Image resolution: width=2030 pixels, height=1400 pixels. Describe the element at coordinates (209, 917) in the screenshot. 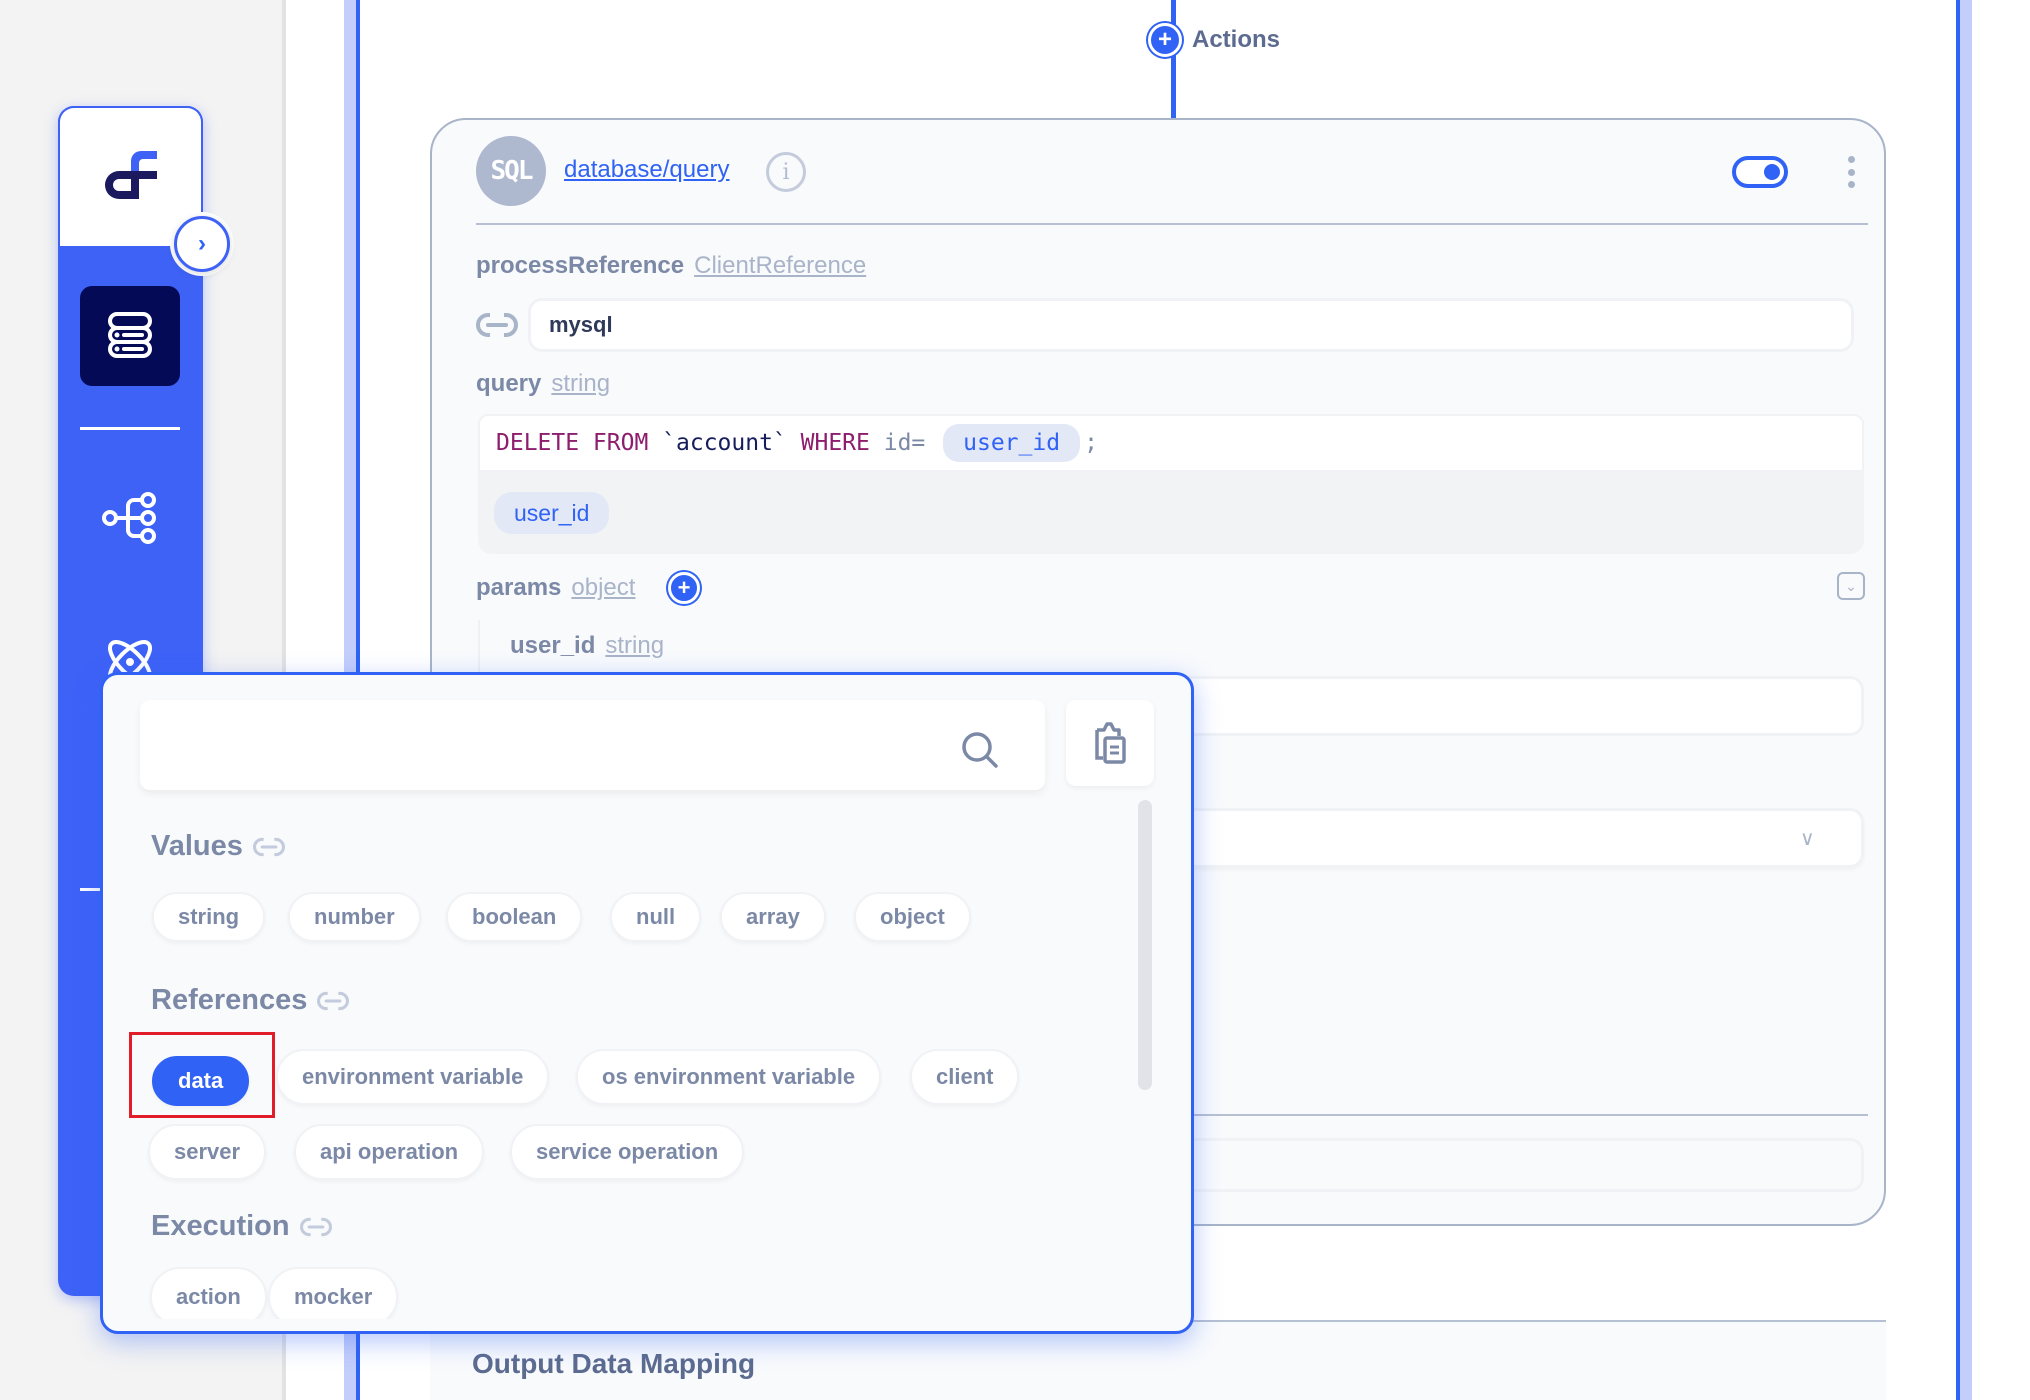

I see `chip-string: string` at that location.